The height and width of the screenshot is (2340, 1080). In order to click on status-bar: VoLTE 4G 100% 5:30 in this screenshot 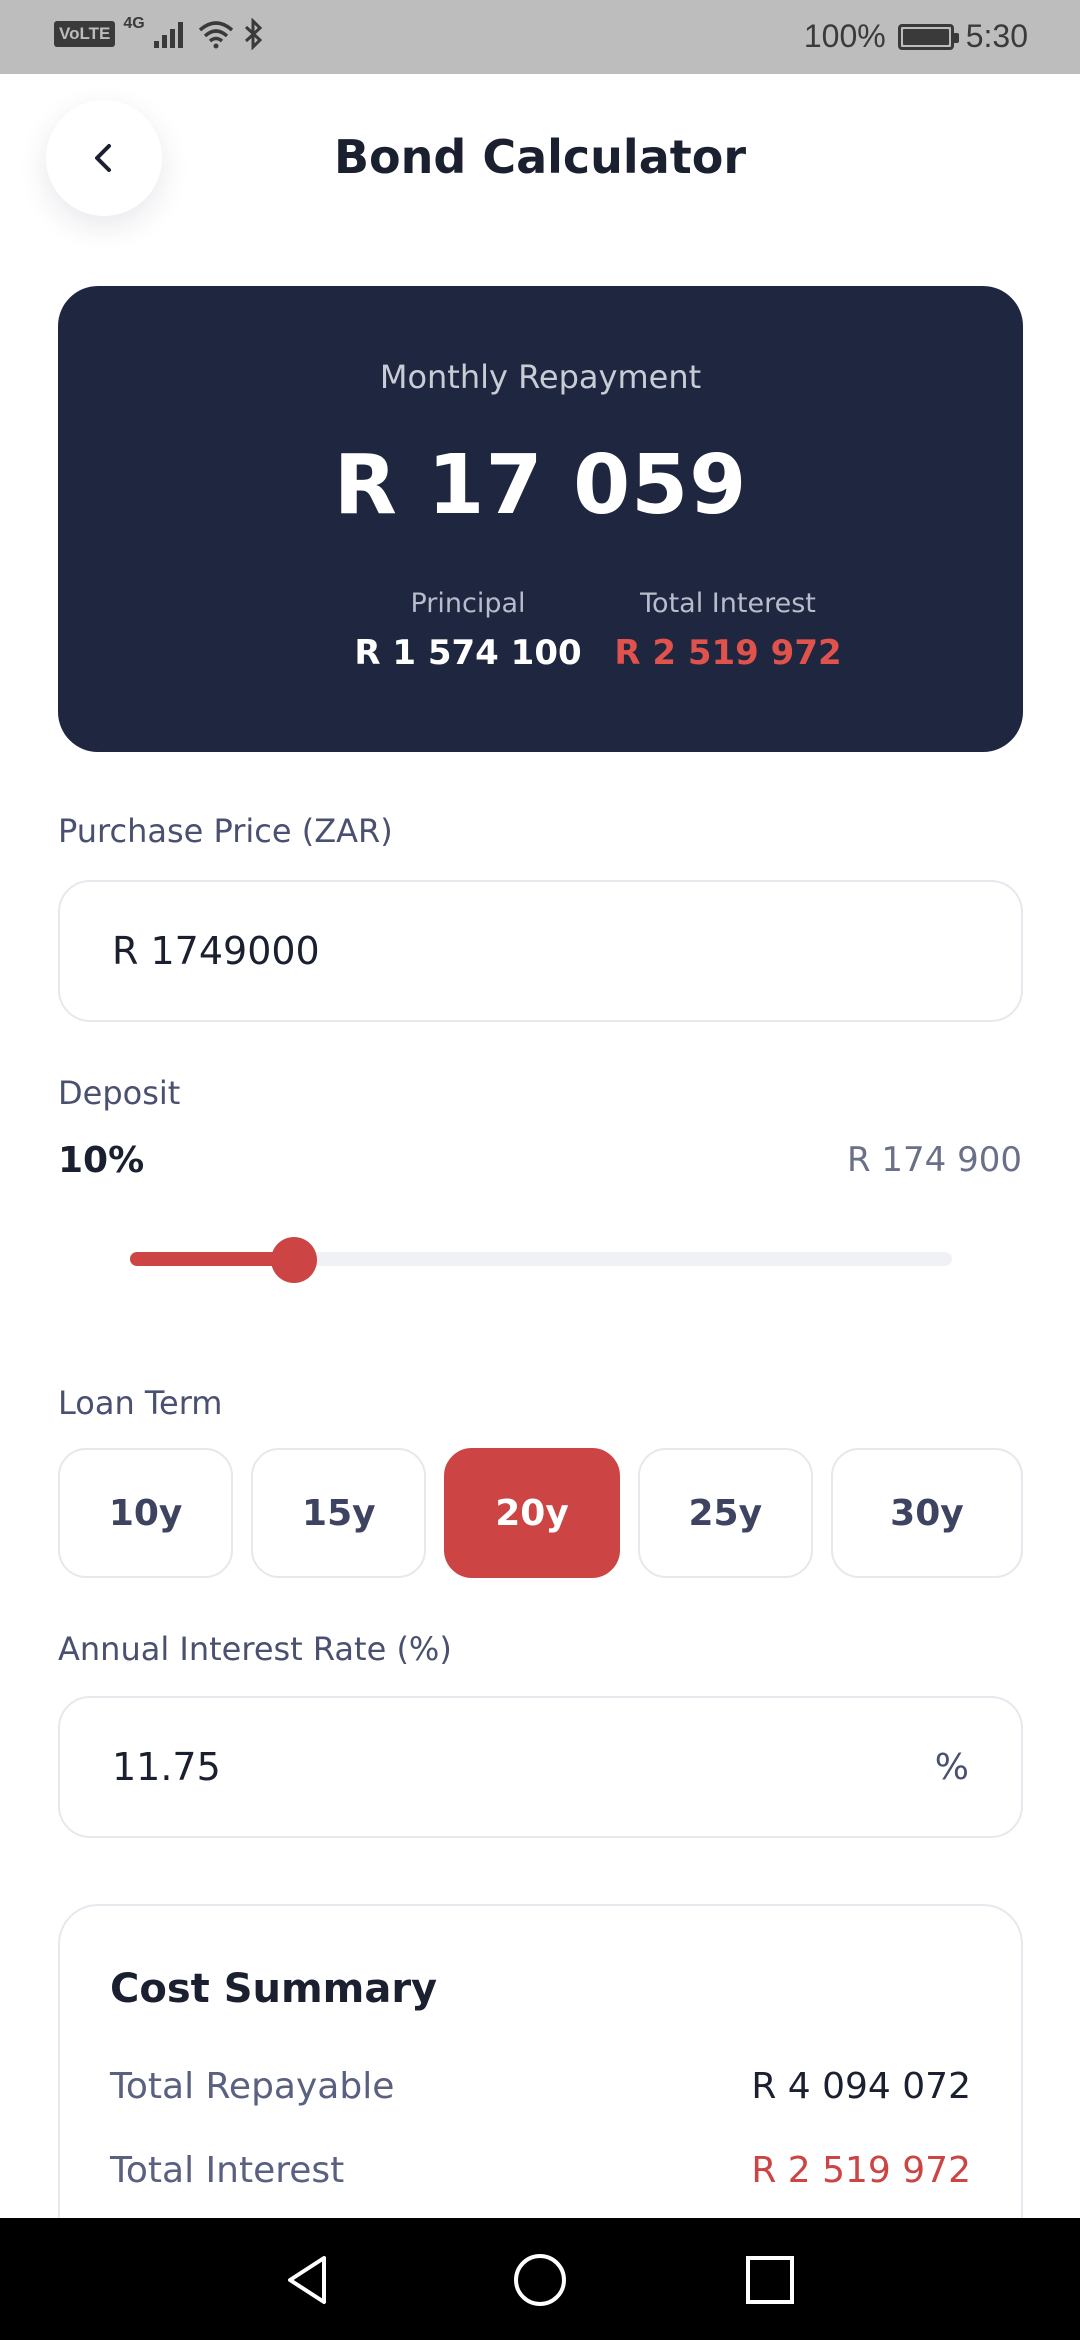, I will do `click(540, 37)`.